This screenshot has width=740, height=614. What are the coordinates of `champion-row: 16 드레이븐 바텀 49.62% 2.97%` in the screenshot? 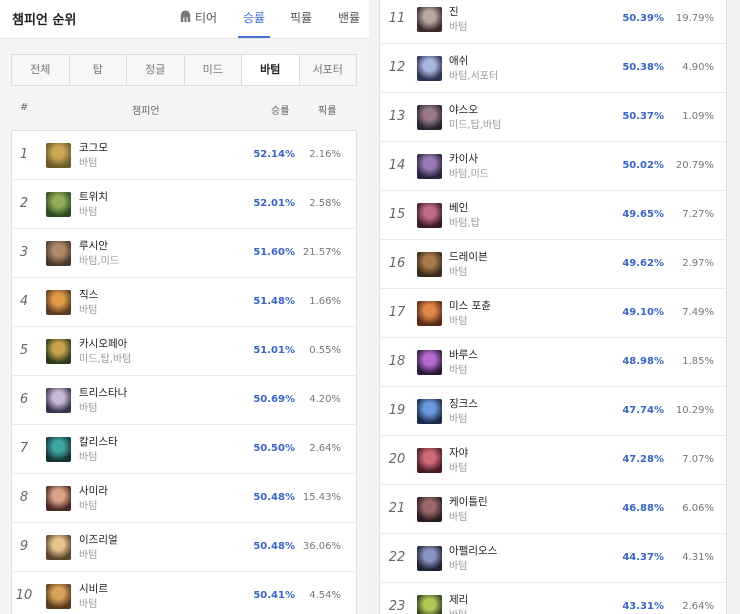 It's located at (553, 264).